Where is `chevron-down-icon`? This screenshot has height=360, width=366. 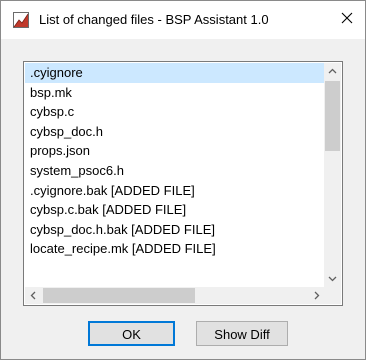 chevron-down-icon is located at coordinates (332, 279).